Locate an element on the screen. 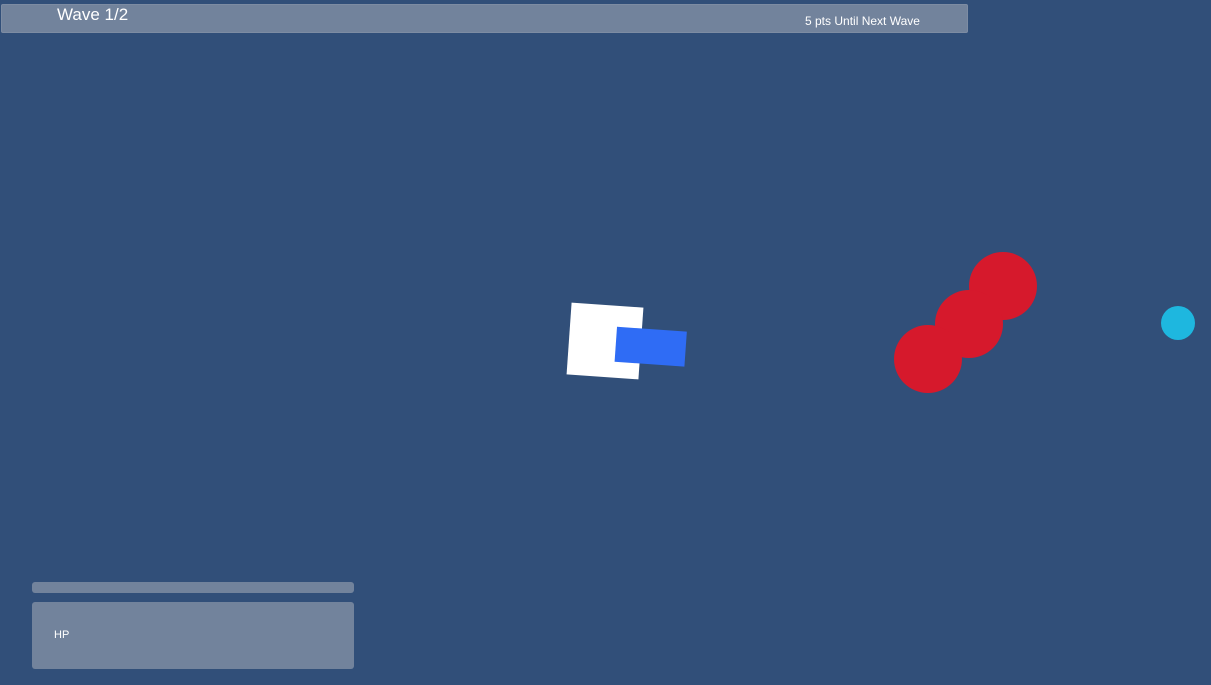 This screenshot has height=685, width=1211. hp-bar is located at coordinates (193, 587).